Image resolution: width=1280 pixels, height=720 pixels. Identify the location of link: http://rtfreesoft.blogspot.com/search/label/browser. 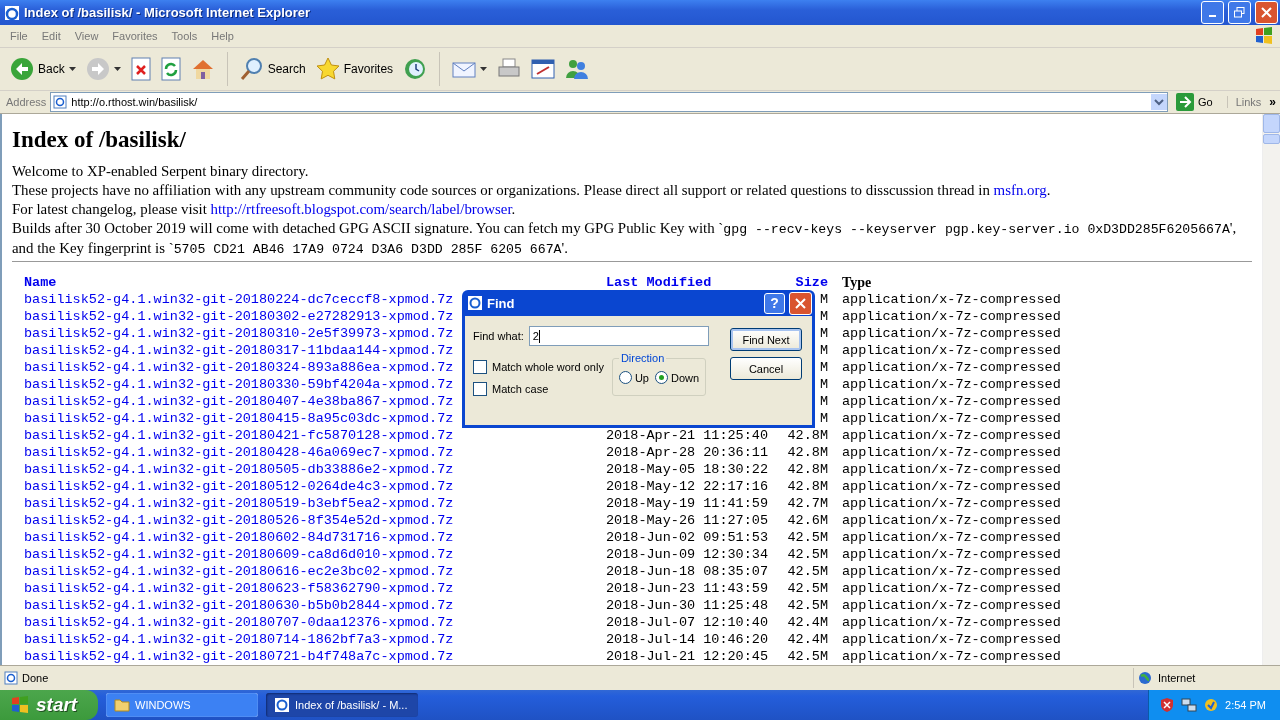
(361, 209).